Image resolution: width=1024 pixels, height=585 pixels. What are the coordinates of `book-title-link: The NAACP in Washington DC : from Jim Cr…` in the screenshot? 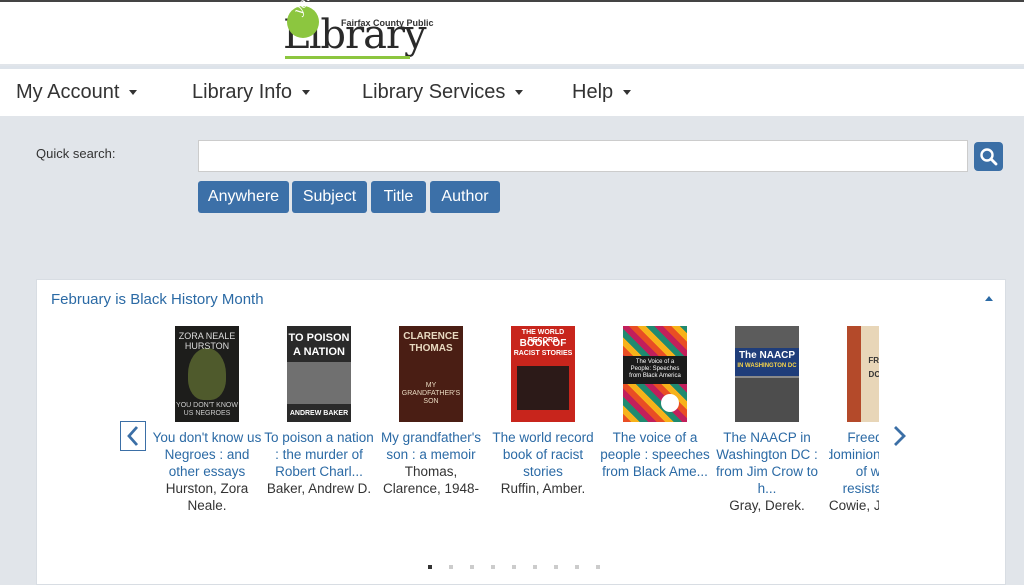 It's located at (767, 463).